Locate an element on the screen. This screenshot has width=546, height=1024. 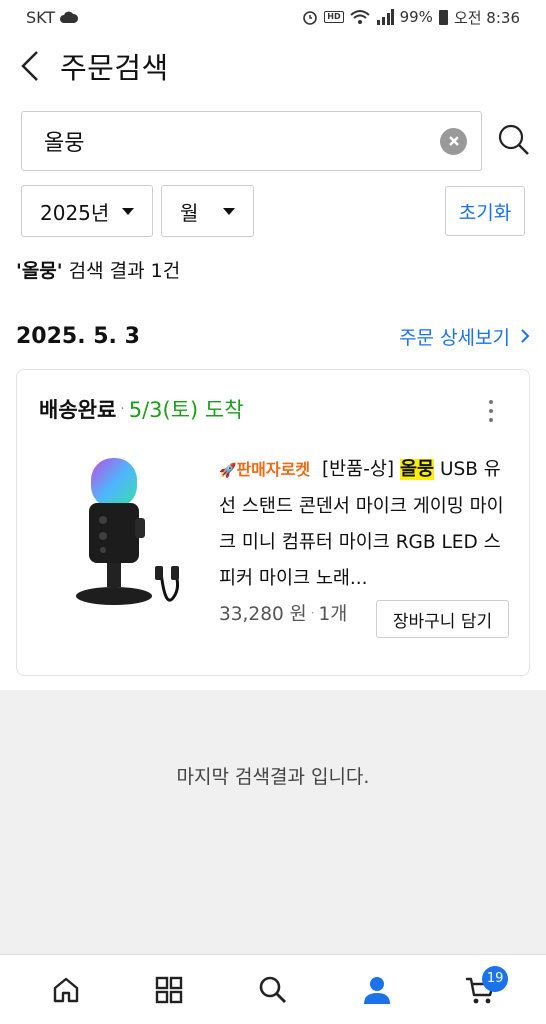
product-title-highlight: 올뭉 is located at coordinates (417, 469).